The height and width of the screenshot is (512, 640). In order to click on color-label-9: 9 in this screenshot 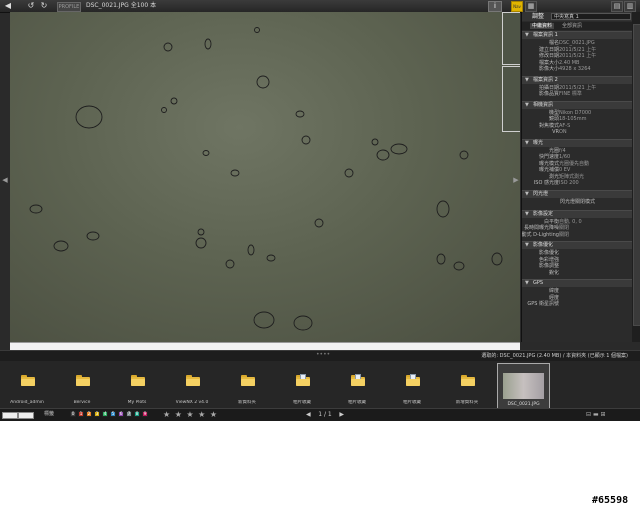, I will do `click(145, 414)`.